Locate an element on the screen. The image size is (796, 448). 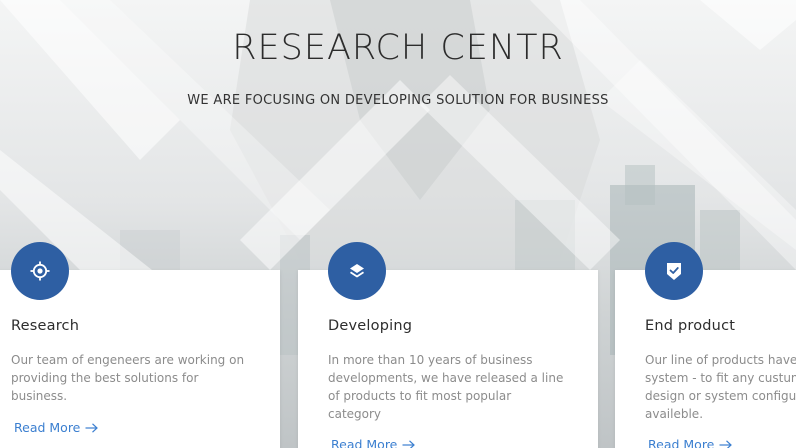
layers-icon is located at coordinates (357, 271).